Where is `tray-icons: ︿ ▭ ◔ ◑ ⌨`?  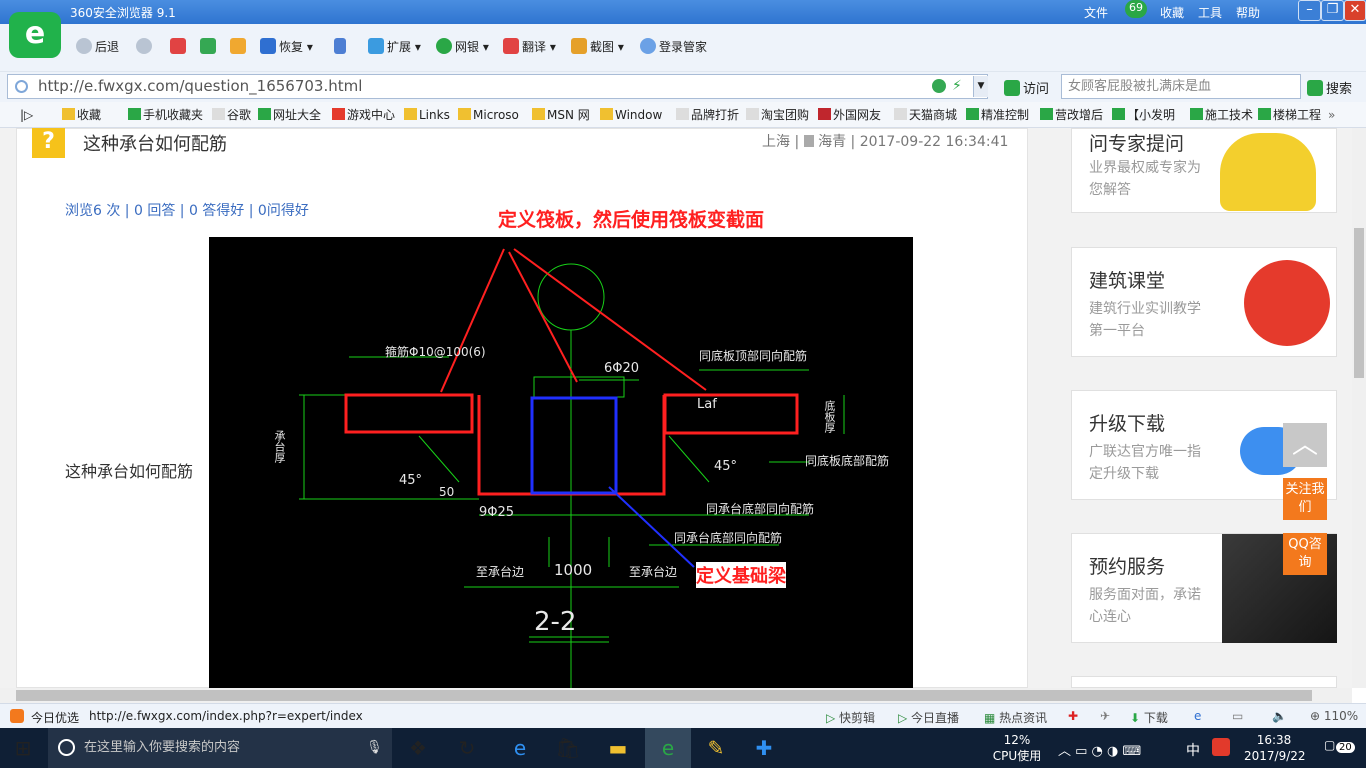 tray-icons: ︿ ▭ ◔ ◑ ⌨ is located at coordinates (1099, 749).